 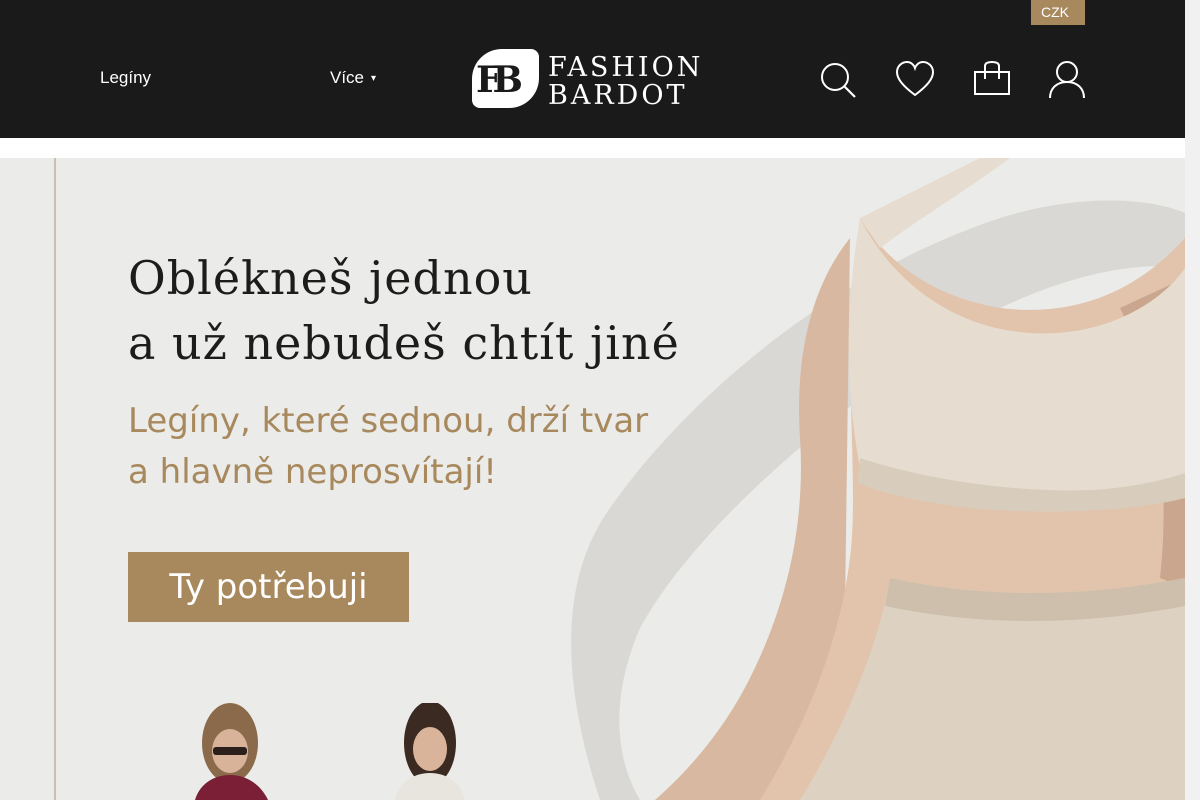 What do you see at coordinates (55, 479) in the screenshot?
I see `decorative-vertical-line` at bounding box center [55, 479].